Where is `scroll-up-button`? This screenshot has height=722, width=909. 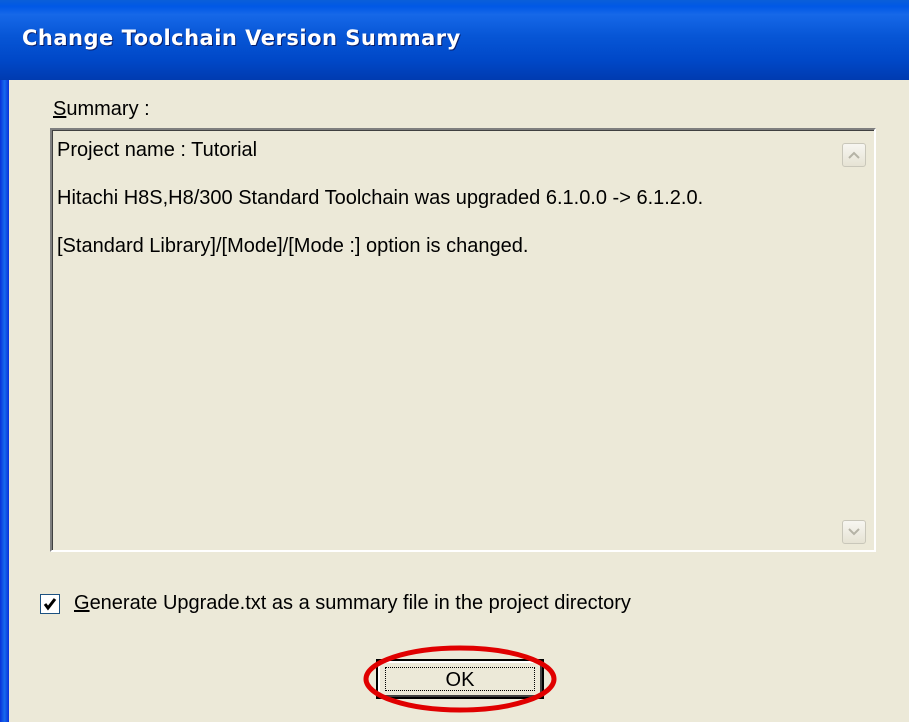
scroll-up-button is located at coordinates (854, 155).